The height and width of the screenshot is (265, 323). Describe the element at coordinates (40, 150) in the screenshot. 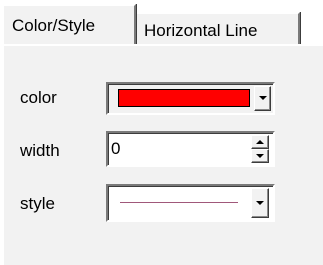

I see `width-label: width` at that location.